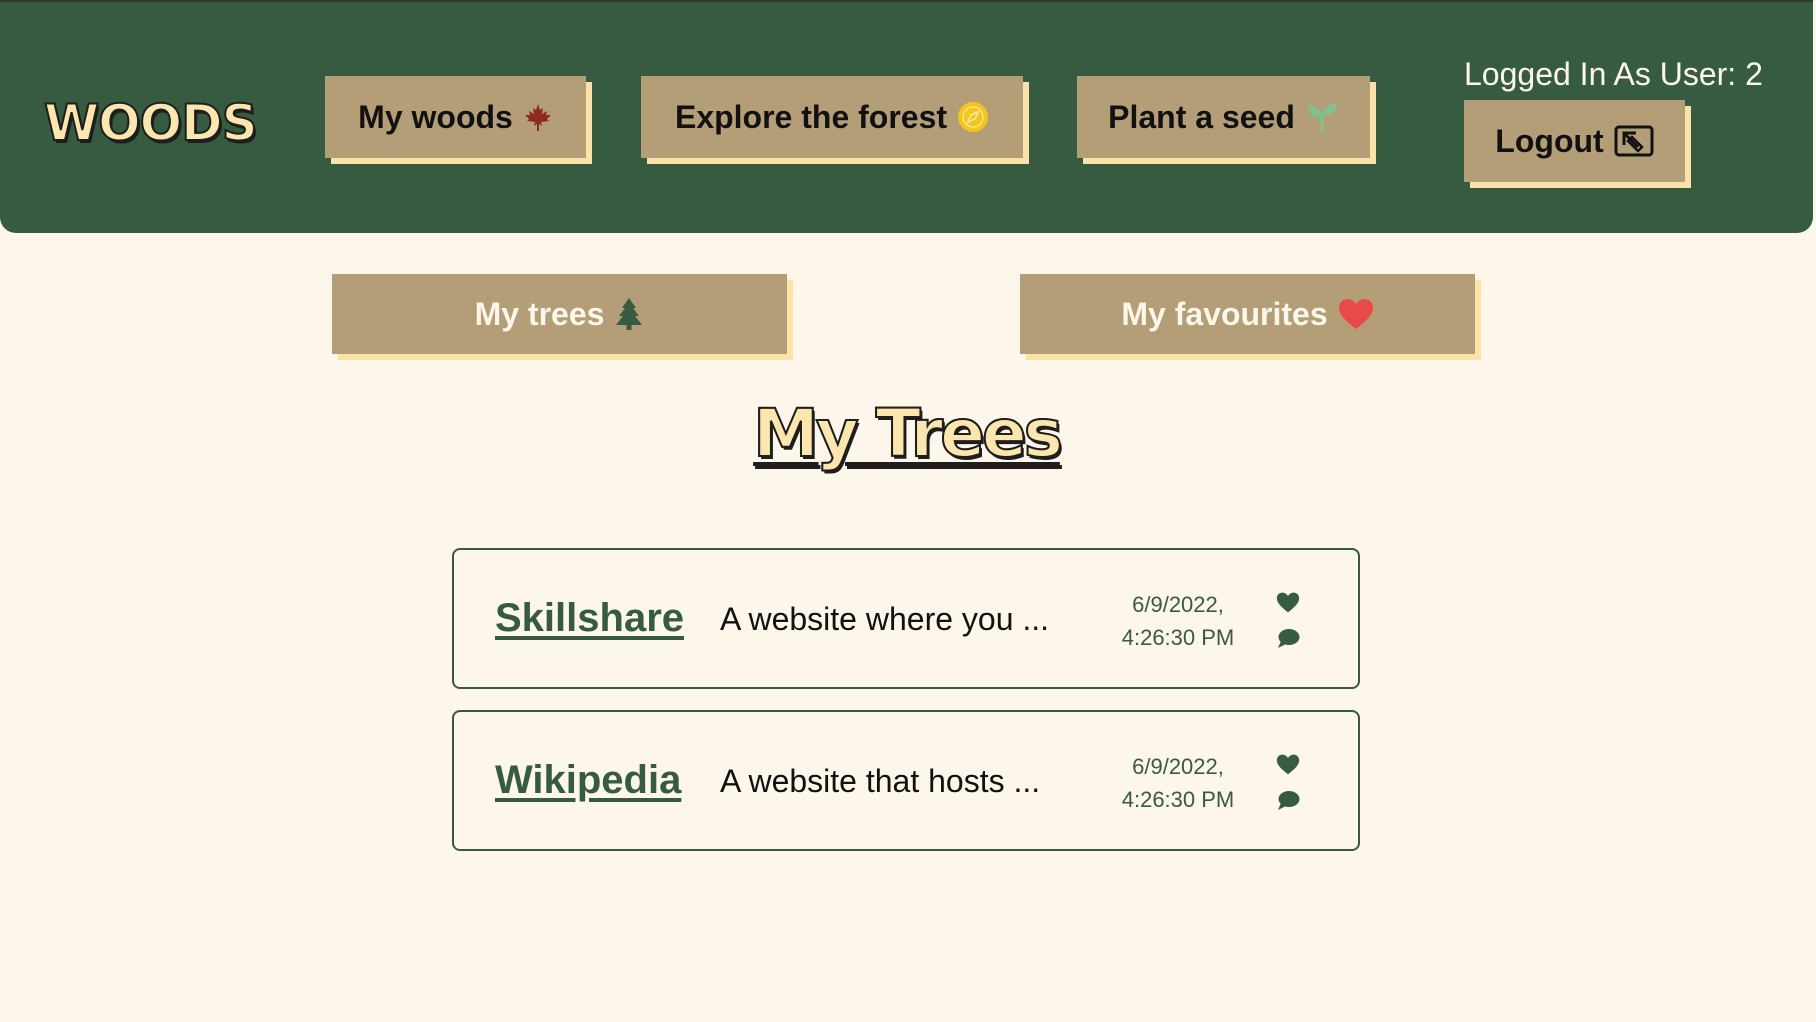 The height and width of the screenshot is (1022, 1816). I want to click on nav-my-woods-button: My woods, so click(455, 117).